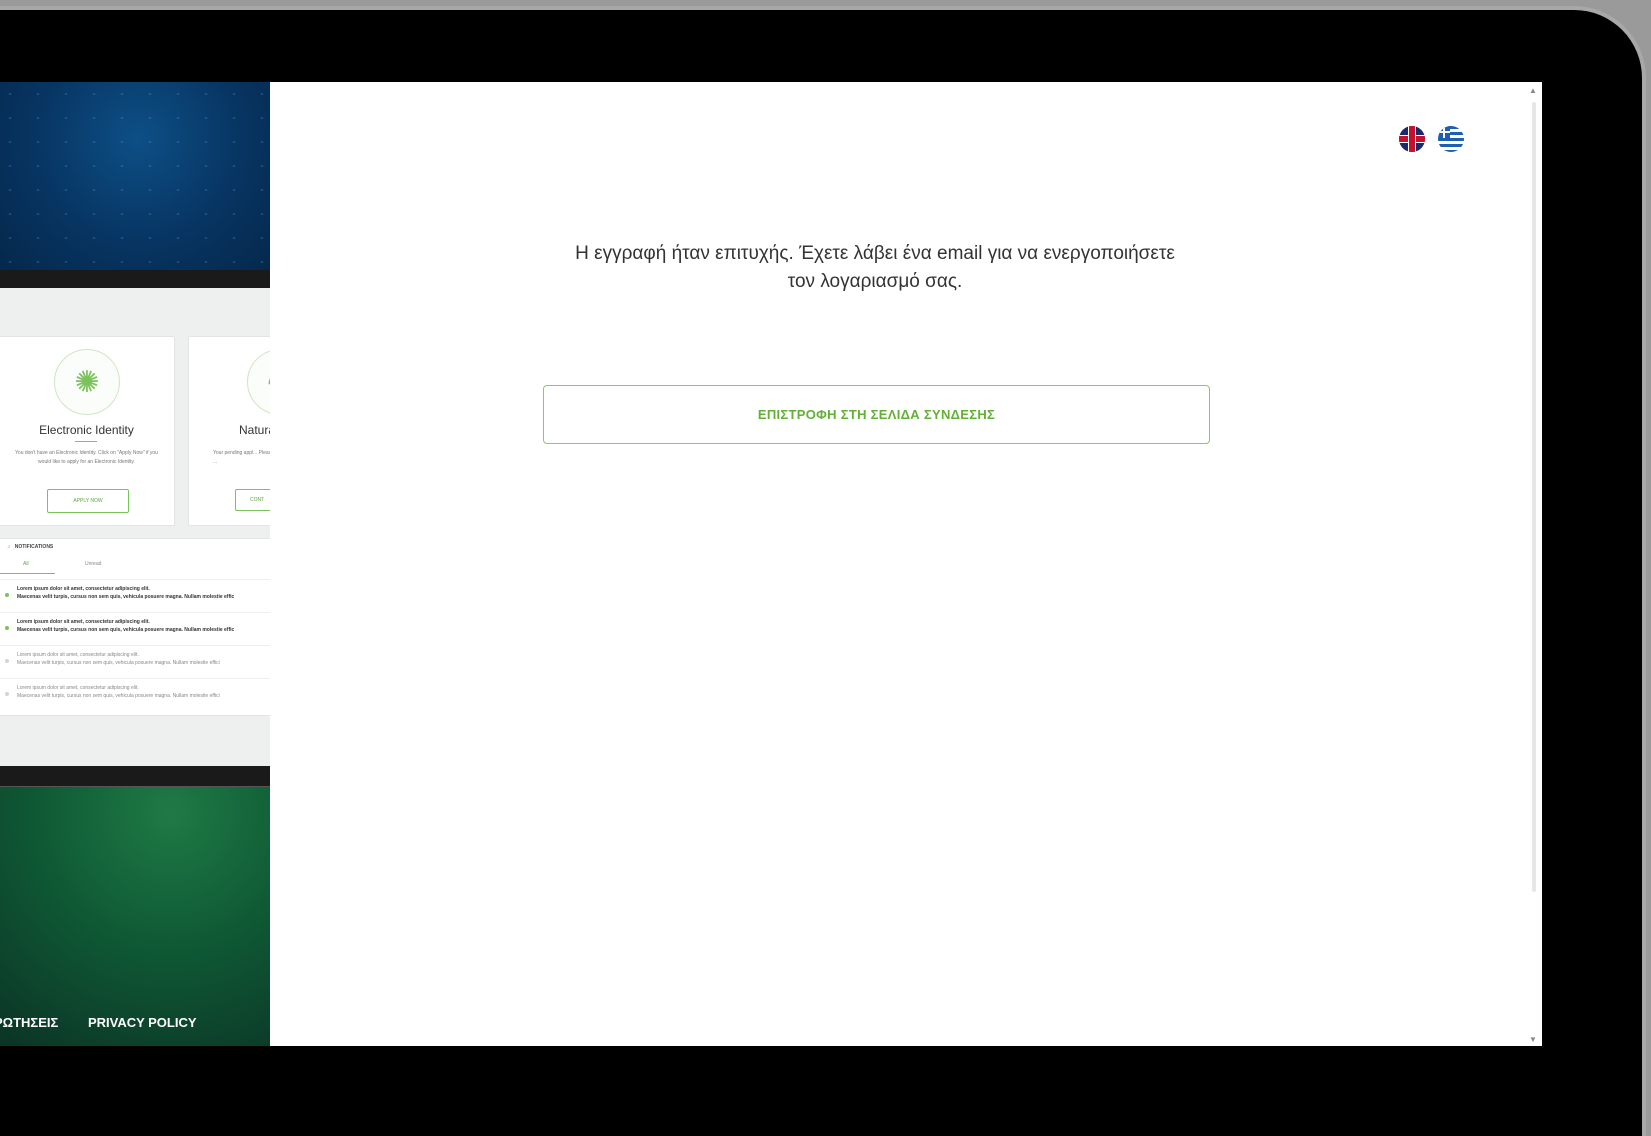  What do you see at coordinates (258, 382) in the screenshot?
I see `person-icon: ◠` at bounding box center [258, 382].